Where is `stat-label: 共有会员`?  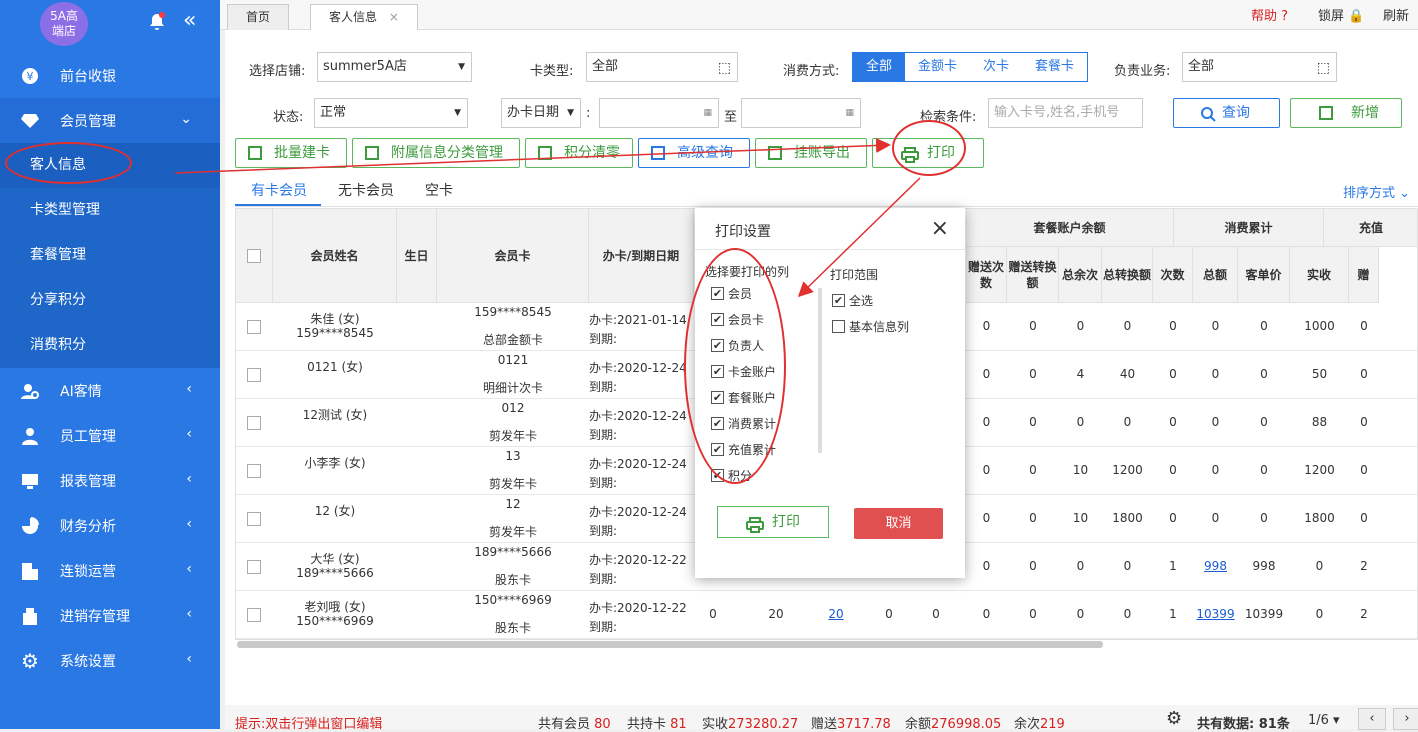 stat-label: 共有会员 is located at coordinates (564, 724).